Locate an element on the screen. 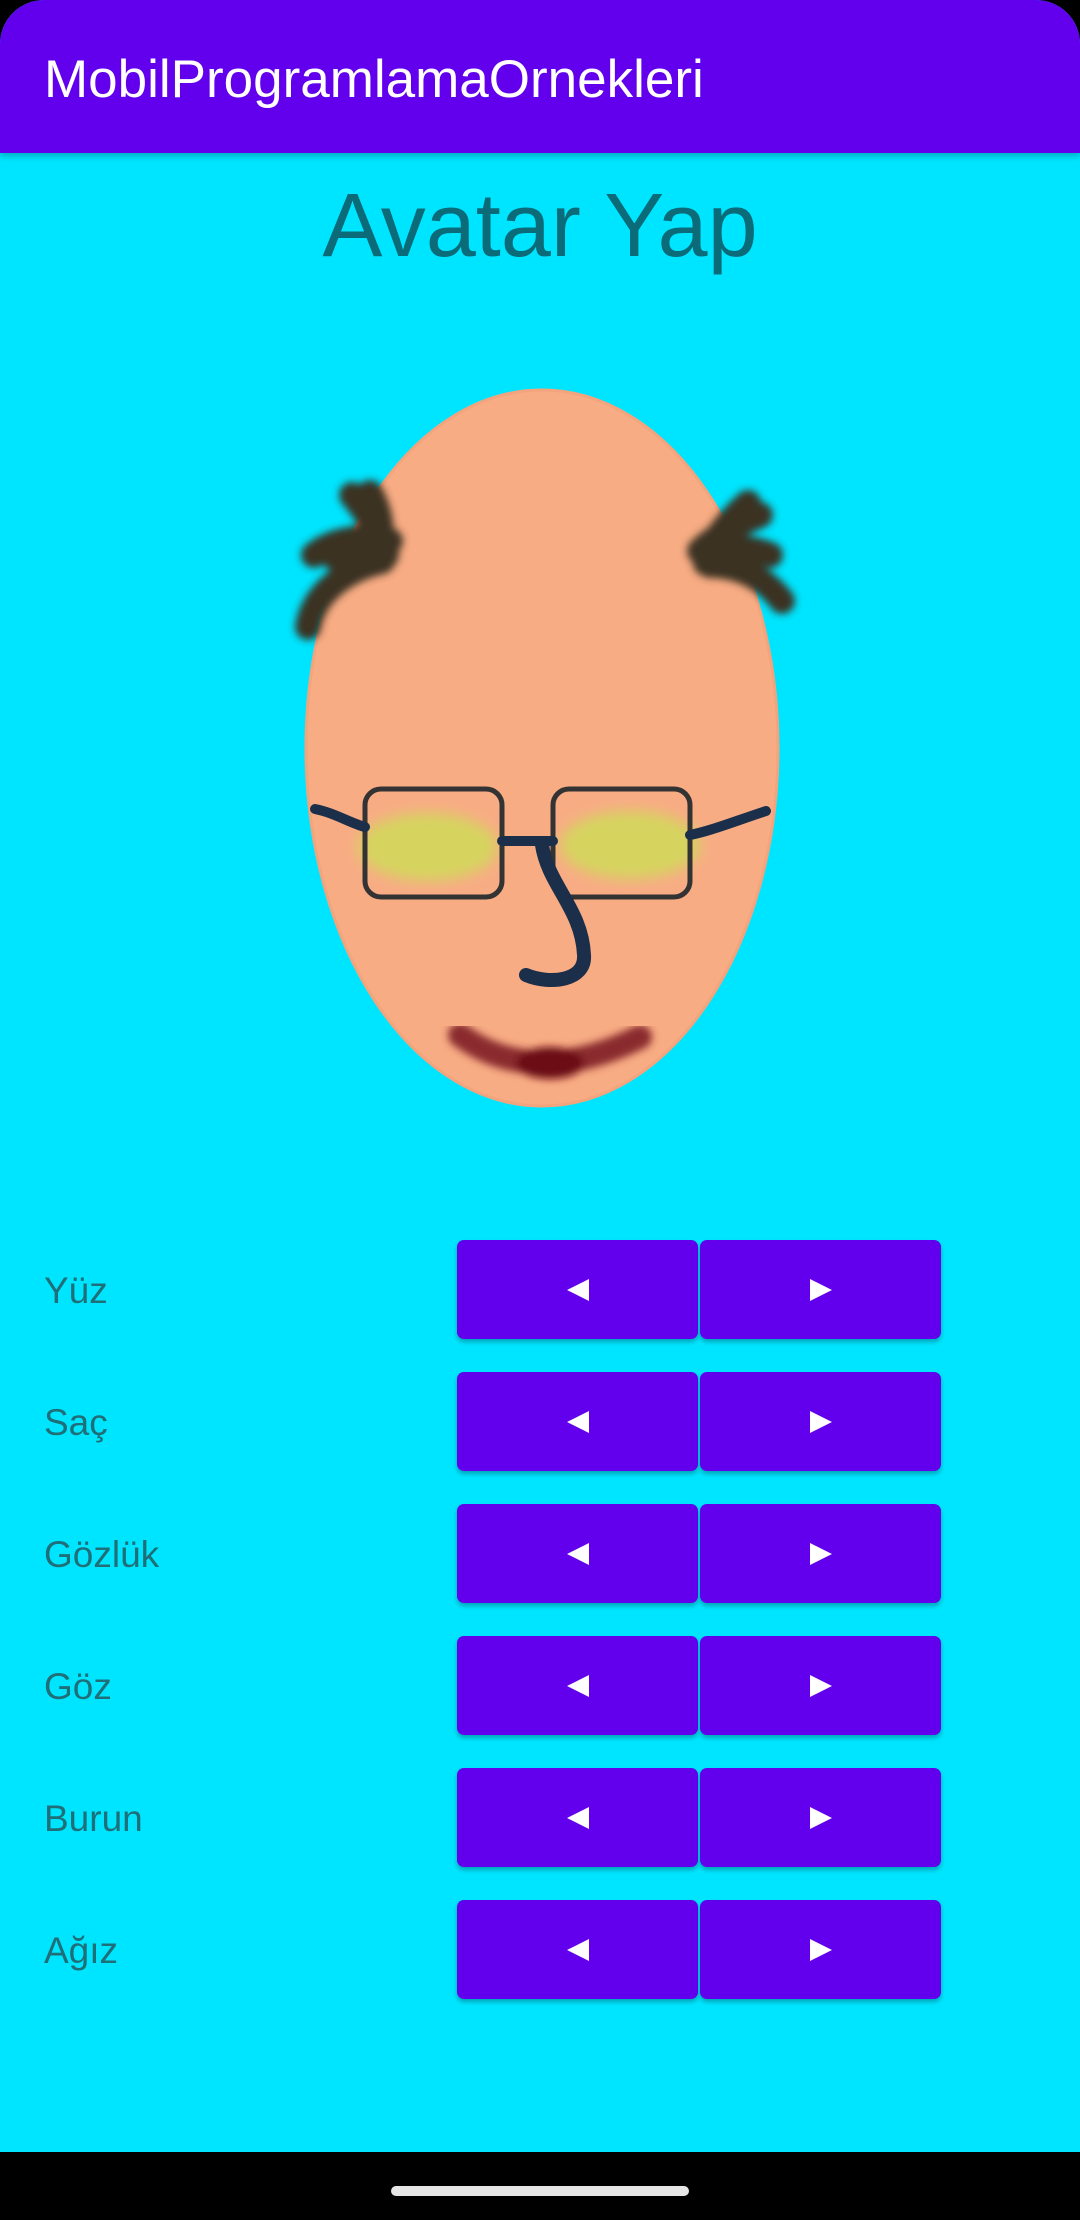 The width and height of the screenshot is (1080, 2220). control-row-glasses: Gözlük is located at coordinates (540, 1554).